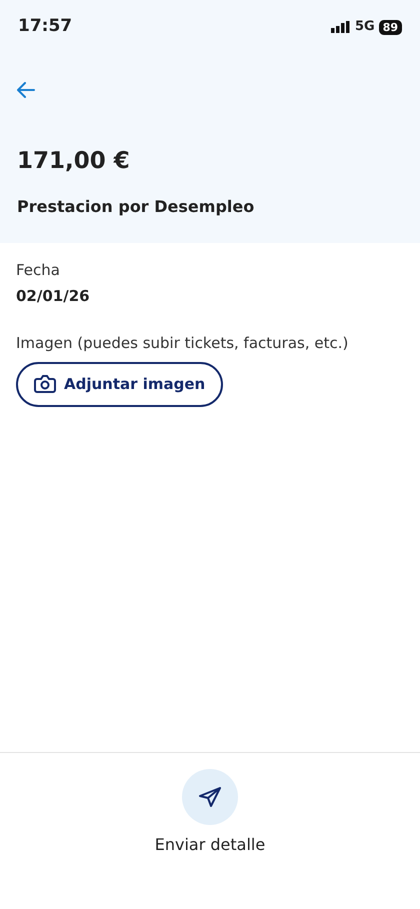 Image resolution: width=420 pixels, height=909 pixels. What do you see at coordinates (38, 270) in the screenshot?
I see `field-label: Fecha` at bounding box center [38, 270].